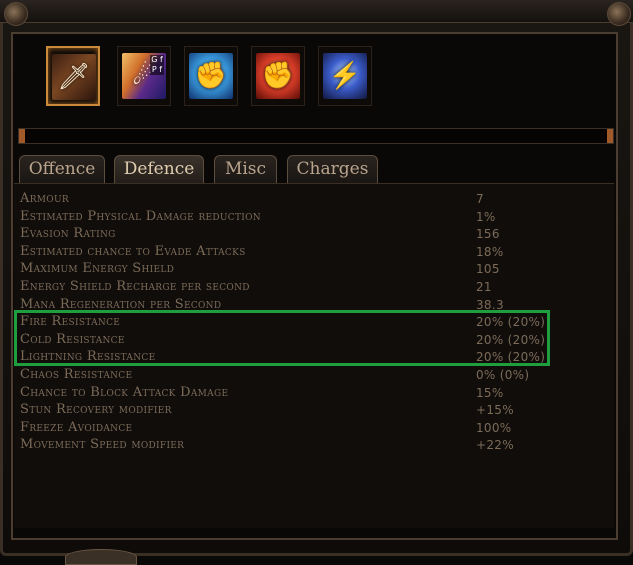  Describe the element at coordinates (22, 136) in the screenshot. I see `filter-cap-left` at that location.